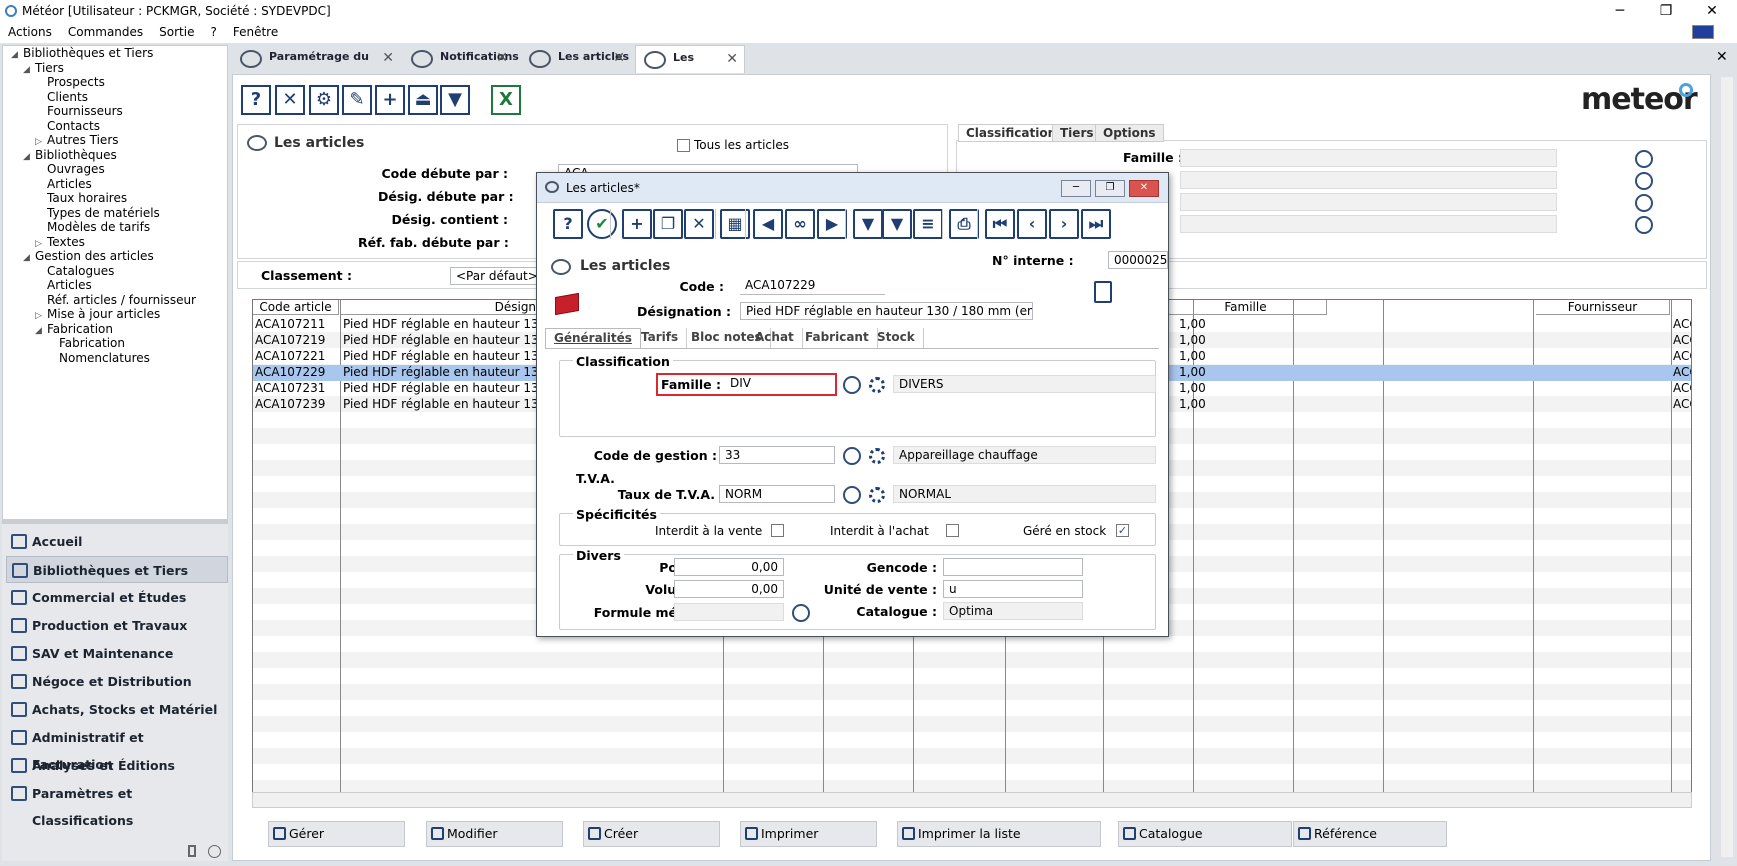 This screenshot has width=1737, height=866. I want to click on tree-item: Prospects, so click(70, 82).